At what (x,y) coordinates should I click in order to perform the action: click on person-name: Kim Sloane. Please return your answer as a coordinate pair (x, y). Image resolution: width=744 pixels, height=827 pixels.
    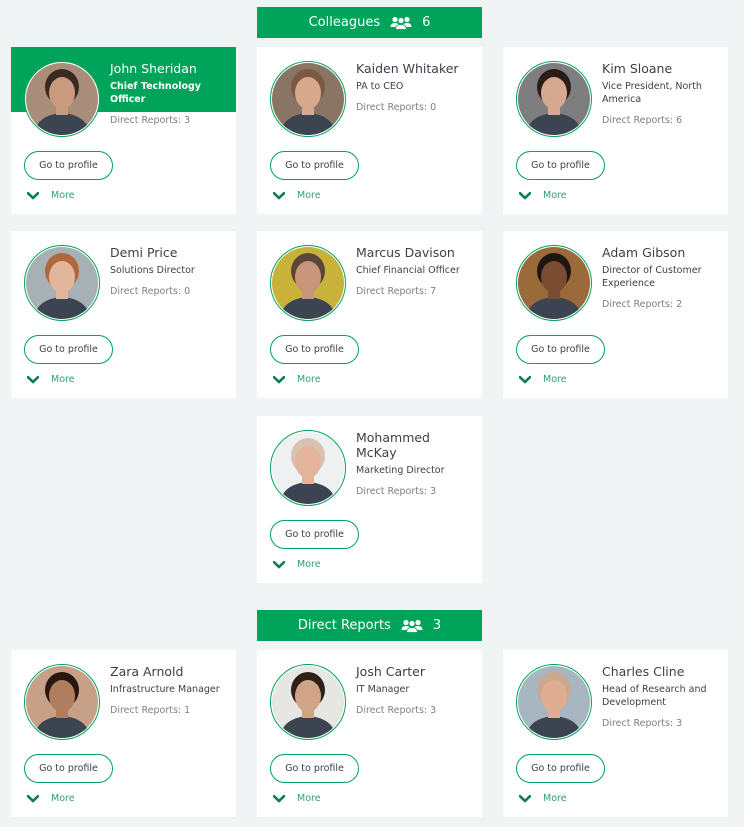
    Looking at the image, I should click on (661, 68).